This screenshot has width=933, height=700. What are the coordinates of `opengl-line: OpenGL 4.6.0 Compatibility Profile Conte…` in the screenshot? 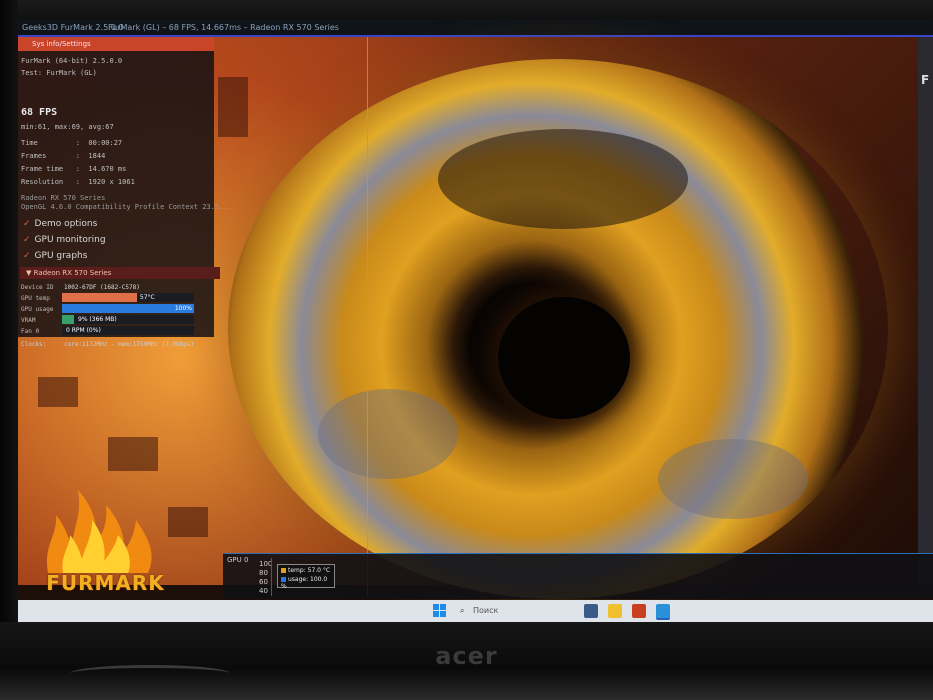 It's located at (126, 207).